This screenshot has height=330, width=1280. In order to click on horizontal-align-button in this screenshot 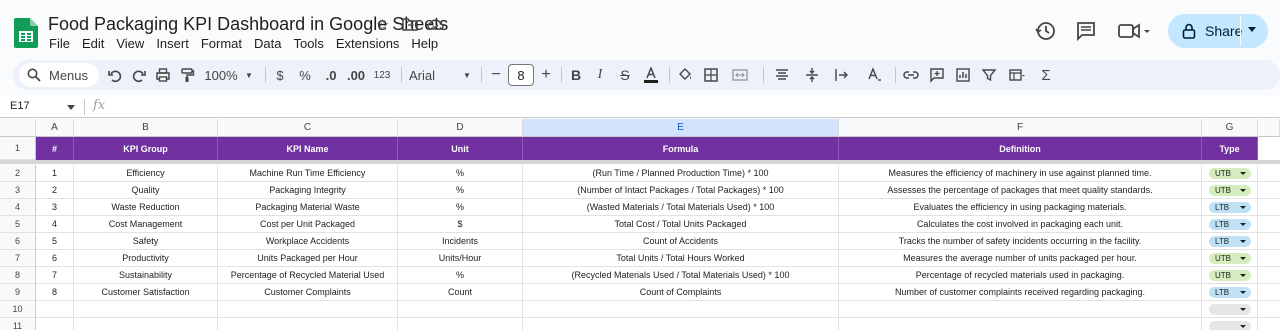, I will do `click(782, 75)`.